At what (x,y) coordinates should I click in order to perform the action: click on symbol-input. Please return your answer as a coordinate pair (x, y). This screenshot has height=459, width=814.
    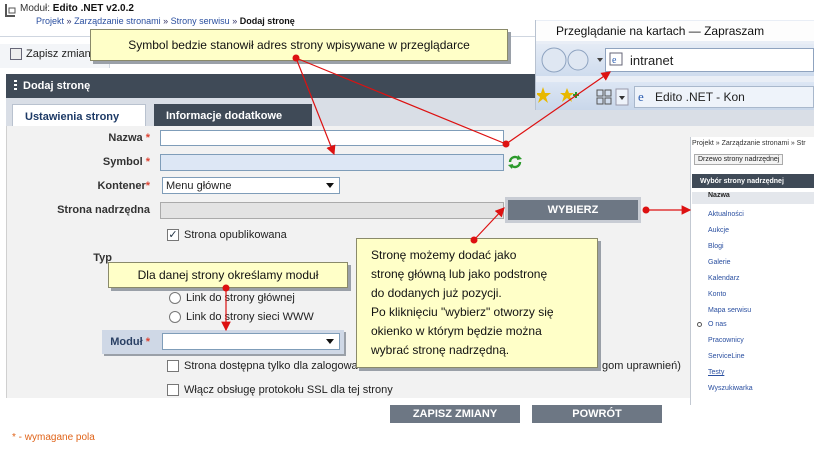
    Looking at the image, I should click on (332, 162).